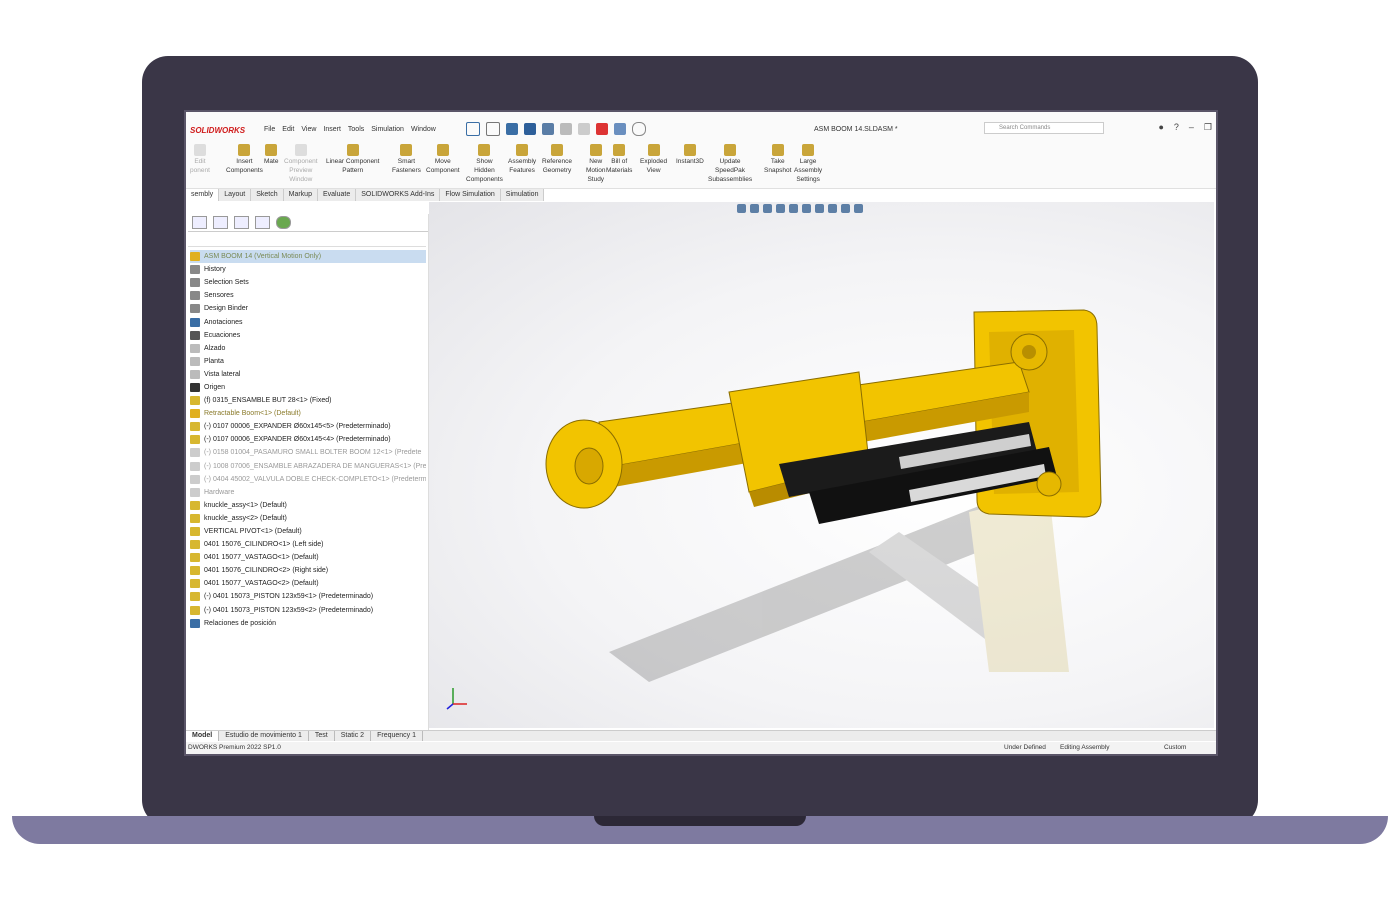 This screenshot has height=900, width=1400. What do you see at coordinates (530, 129) in the screenshot?
I see `save-icon` at bounding box center [530, 129].